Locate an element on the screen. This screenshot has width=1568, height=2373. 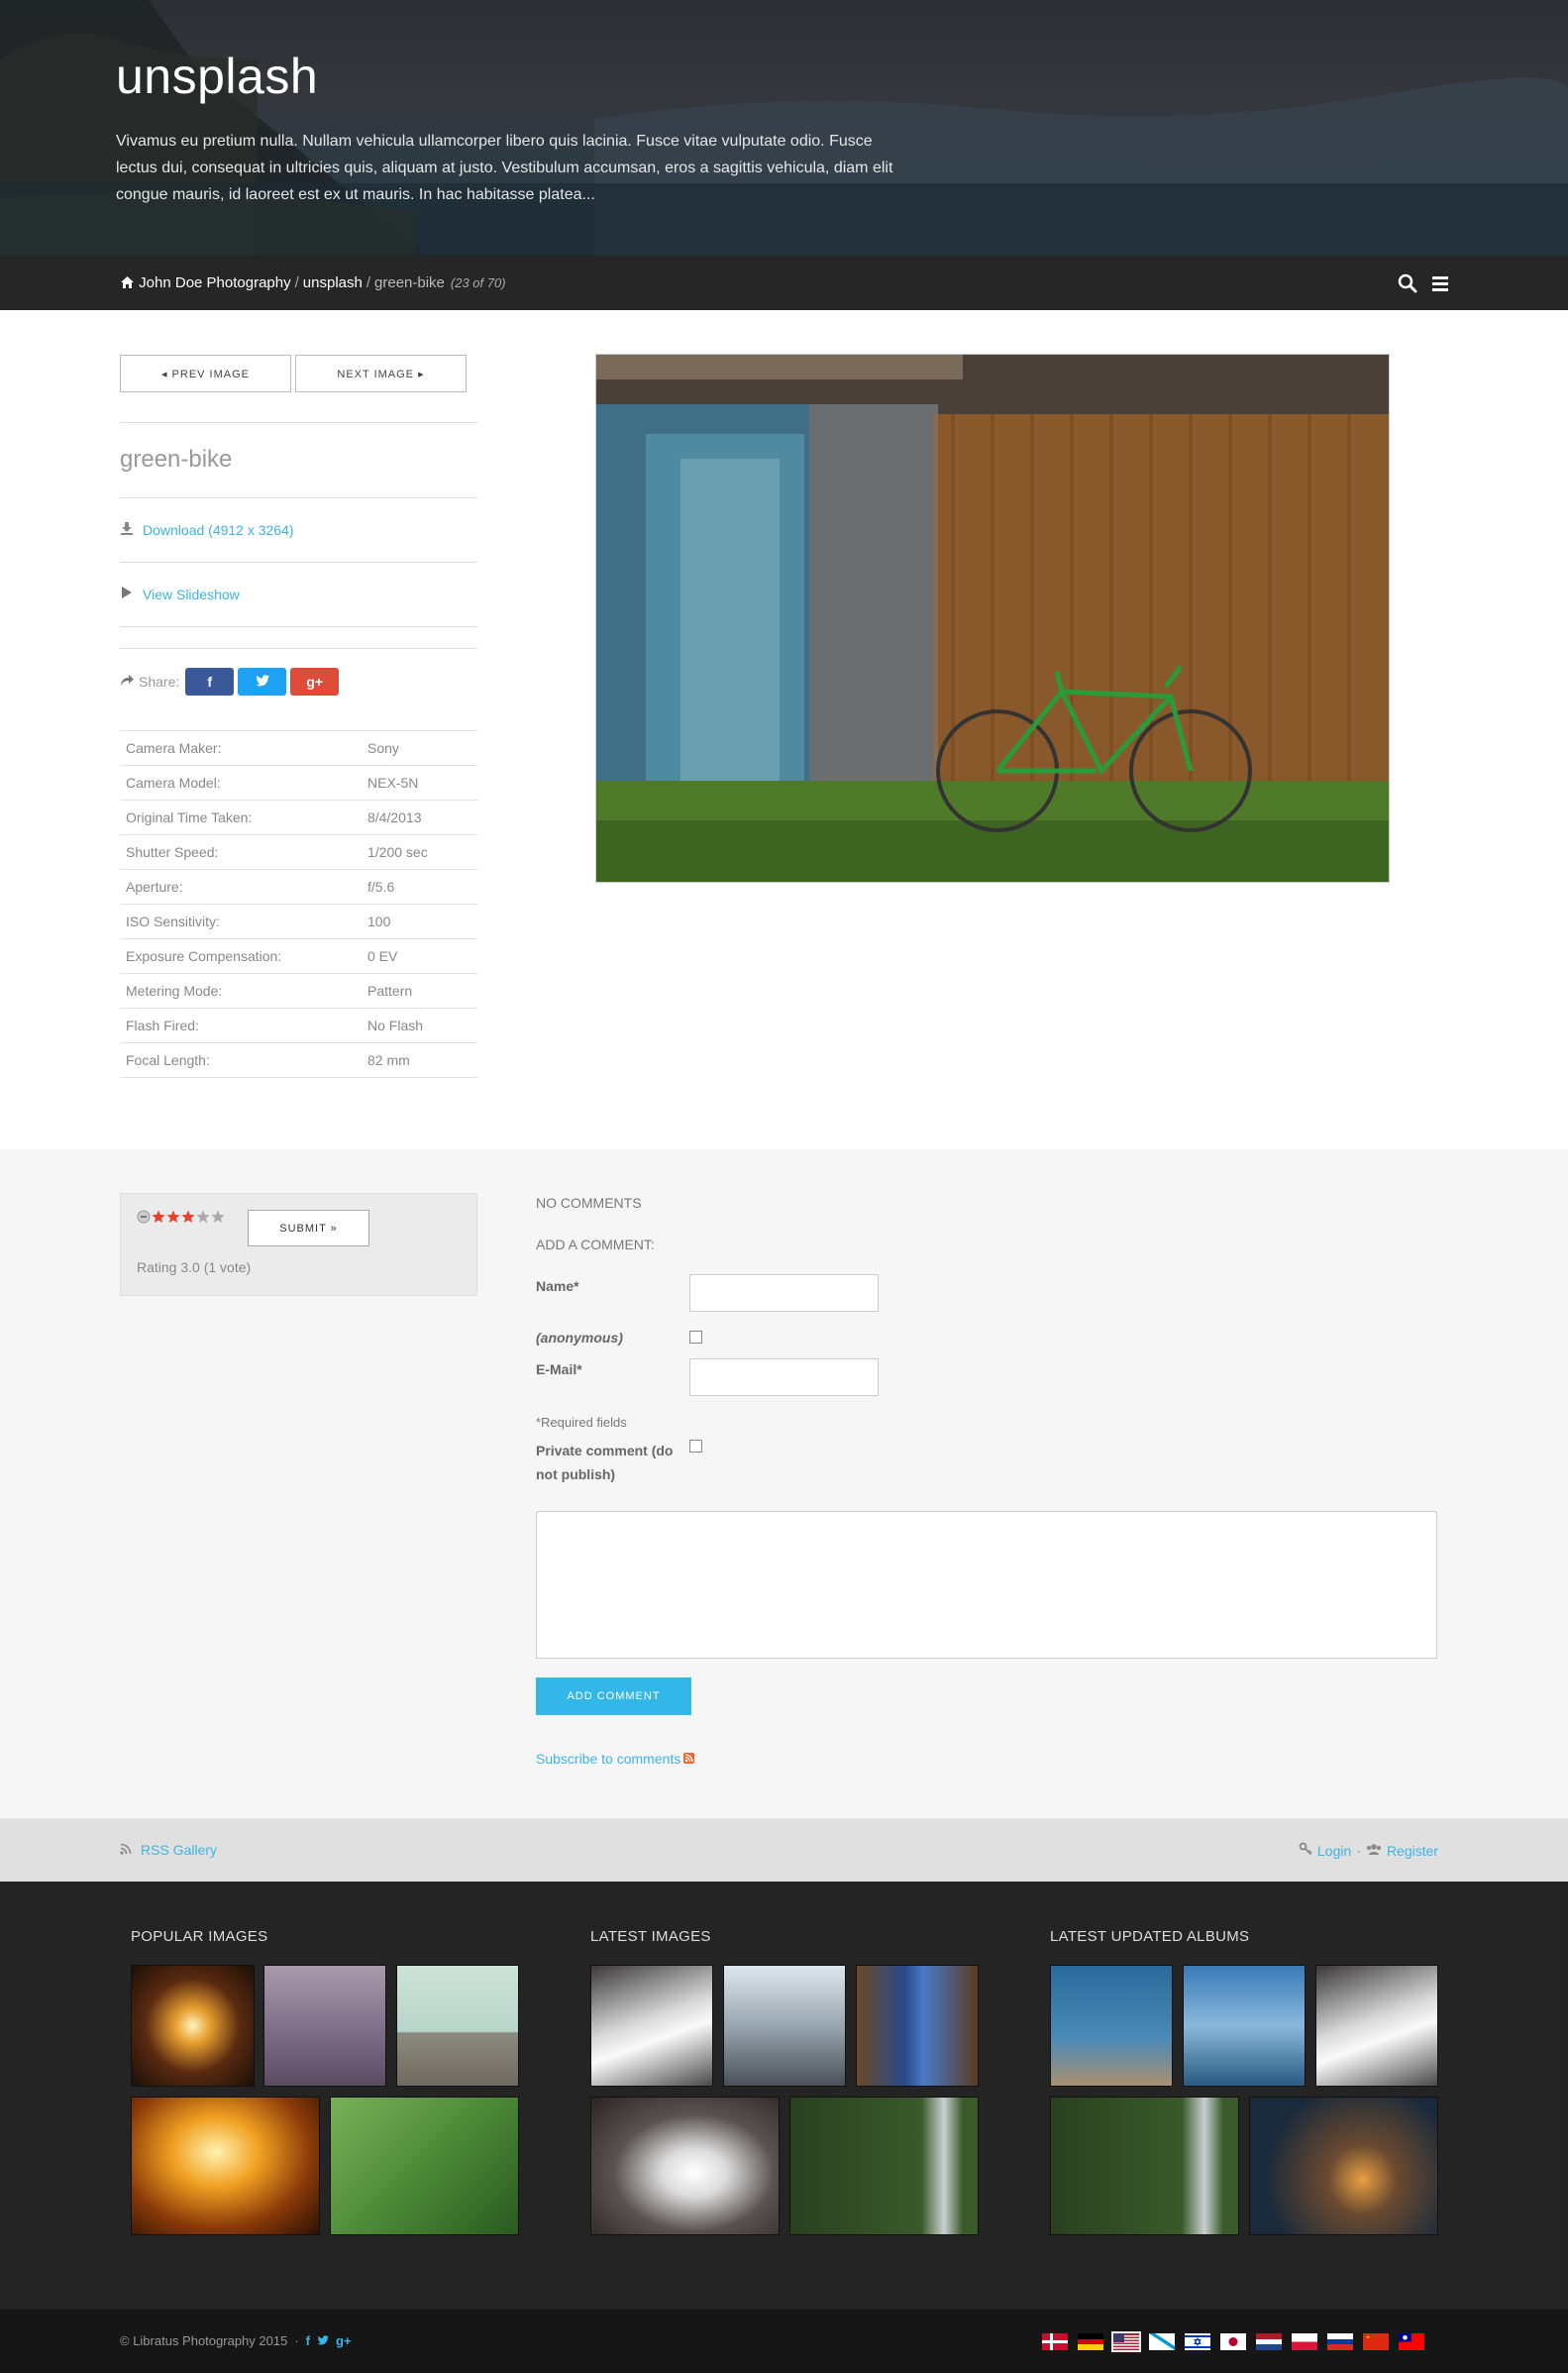
flag-russian-icon is located at coordinates (1340, 2341).